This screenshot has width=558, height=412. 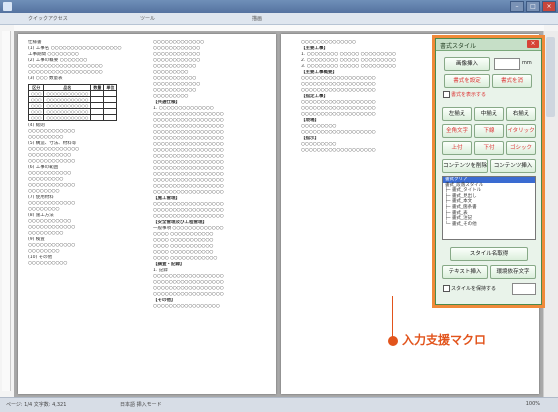 I want to click on status-page-info: ページ: 1/4 文字数: 4,321, so click(x=36, y=405).